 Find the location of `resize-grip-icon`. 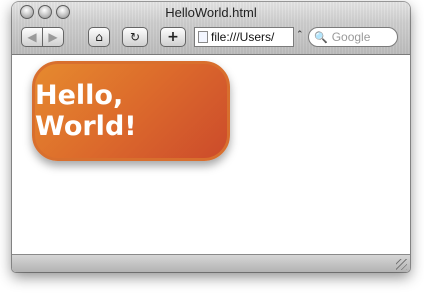

resize-grip-icon is located at coordinates (401, 264).